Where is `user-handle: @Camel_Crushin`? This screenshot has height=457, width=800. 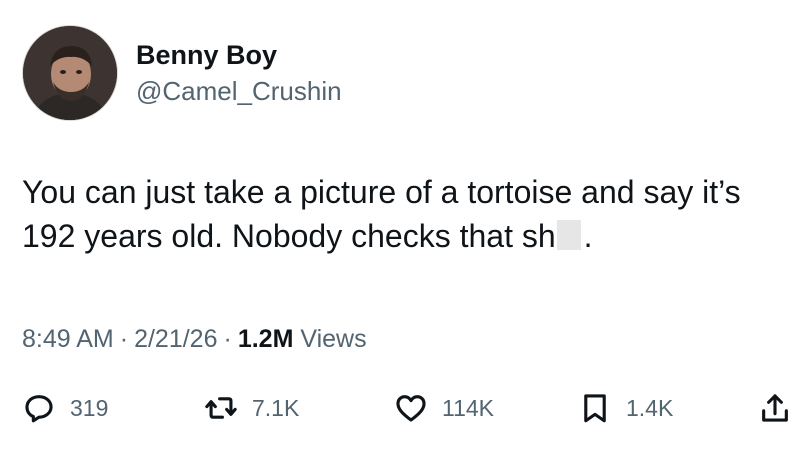 user-handle: @Camel_Crushin is located at coordinates (239, 91).